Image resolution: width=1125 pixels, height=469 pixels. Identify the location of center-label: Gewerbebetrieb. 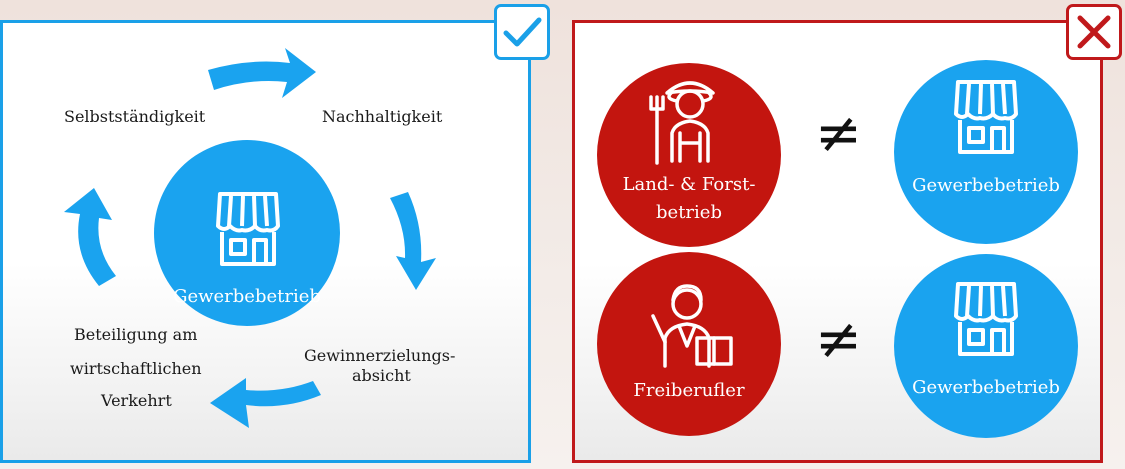
(247, 296).